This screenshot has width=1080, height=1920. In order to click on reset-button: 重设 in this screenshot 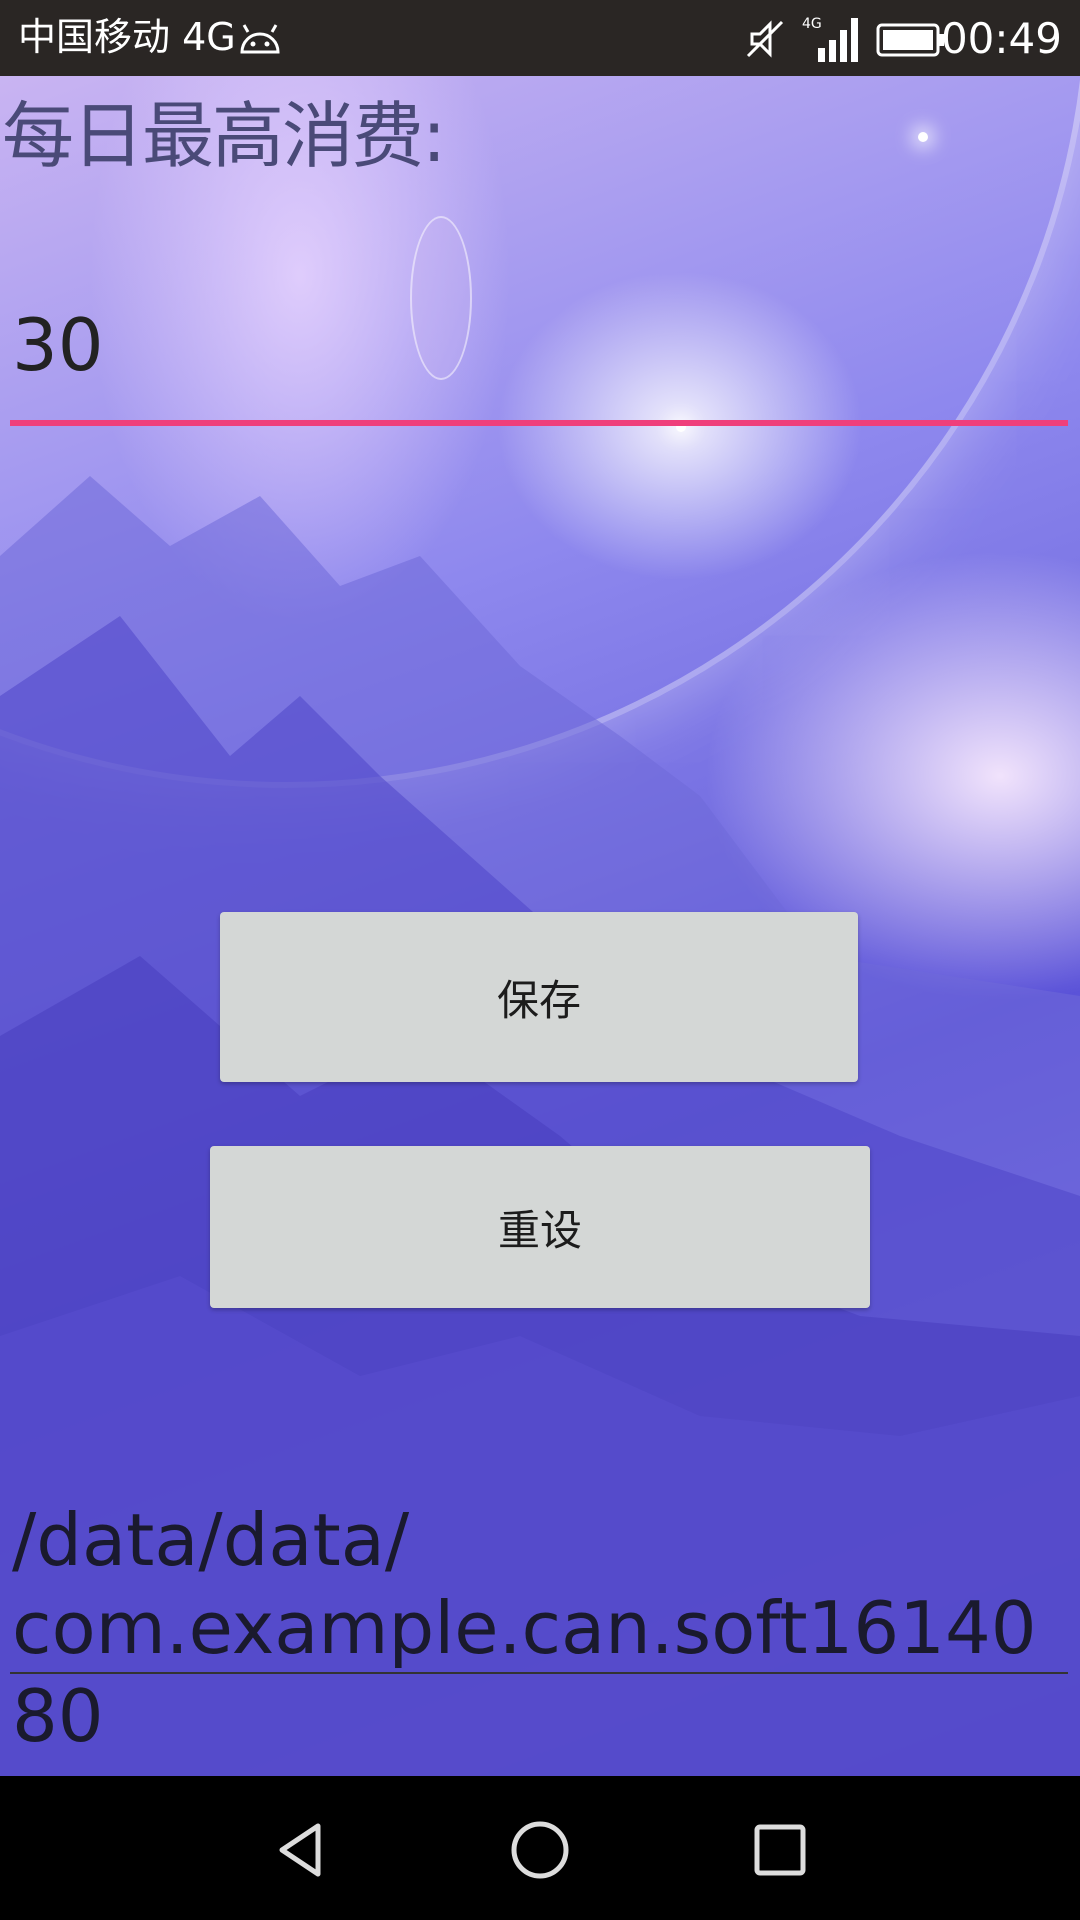, I will do `click(540, 1227)`.